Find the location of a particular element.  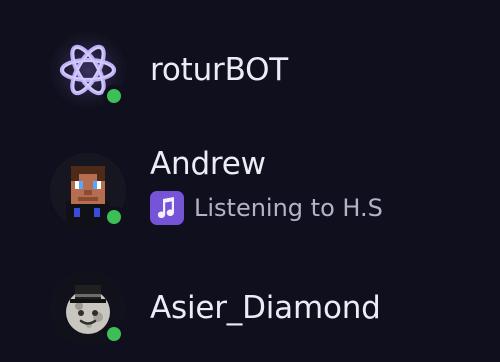

activity-status: Listening to H.S is located at coordinates (266, 208).